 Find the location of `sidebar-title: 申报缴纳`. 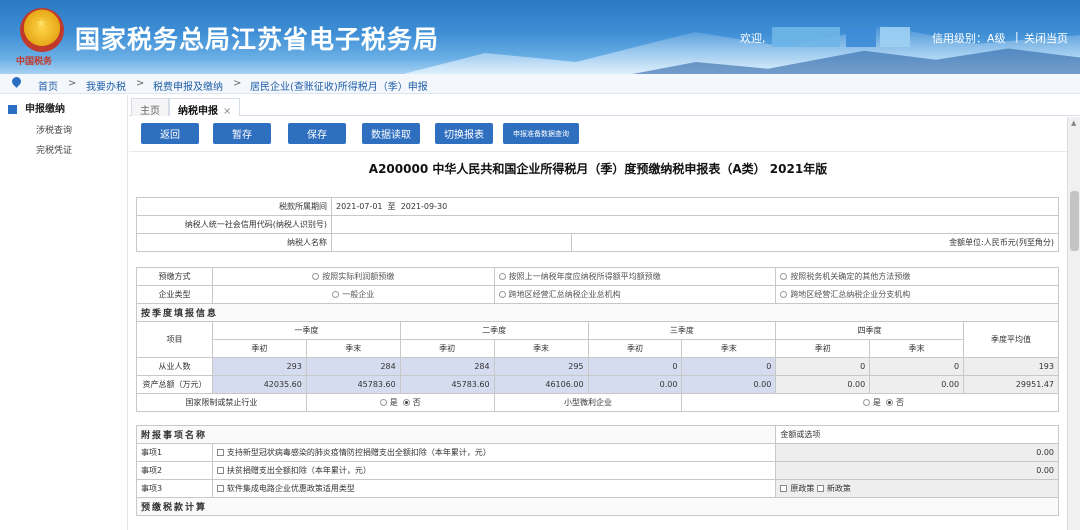

sidebar-title: 申报缴纳 is located at coordinates (36, 107).